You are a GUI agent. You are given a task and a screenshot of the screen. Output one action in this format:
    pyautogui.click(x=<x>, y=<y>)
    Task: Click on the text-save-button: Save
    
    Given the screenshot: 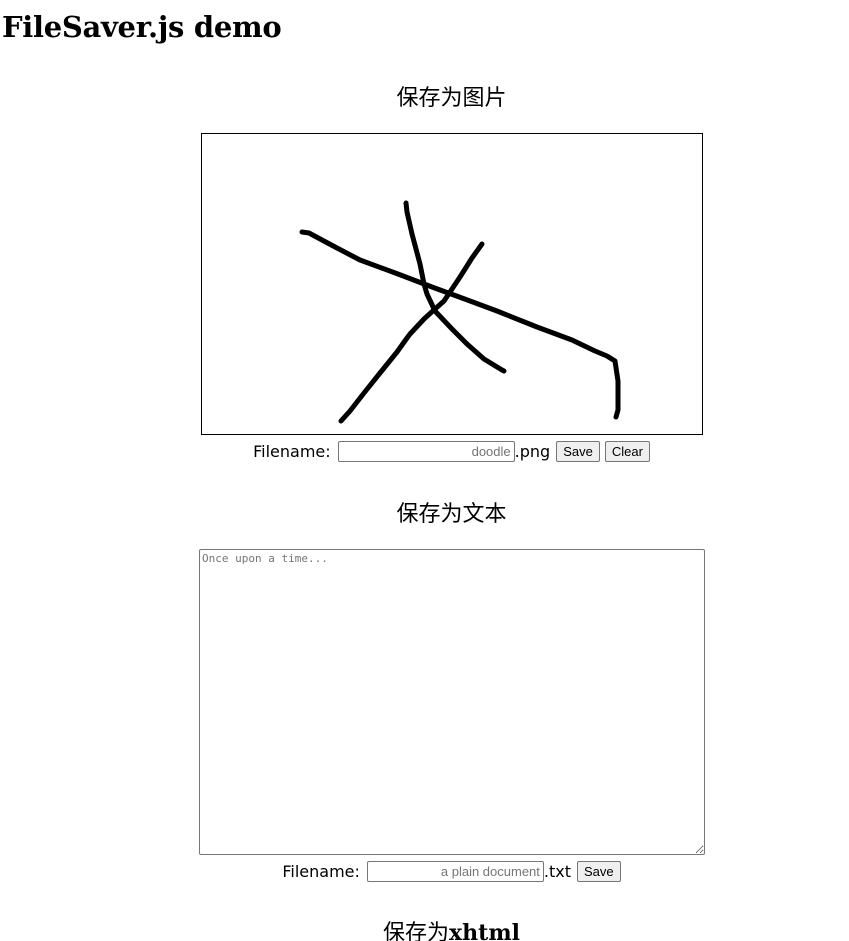 What is the action you would take?
    pyautogui.click(x=599, y=871)
    